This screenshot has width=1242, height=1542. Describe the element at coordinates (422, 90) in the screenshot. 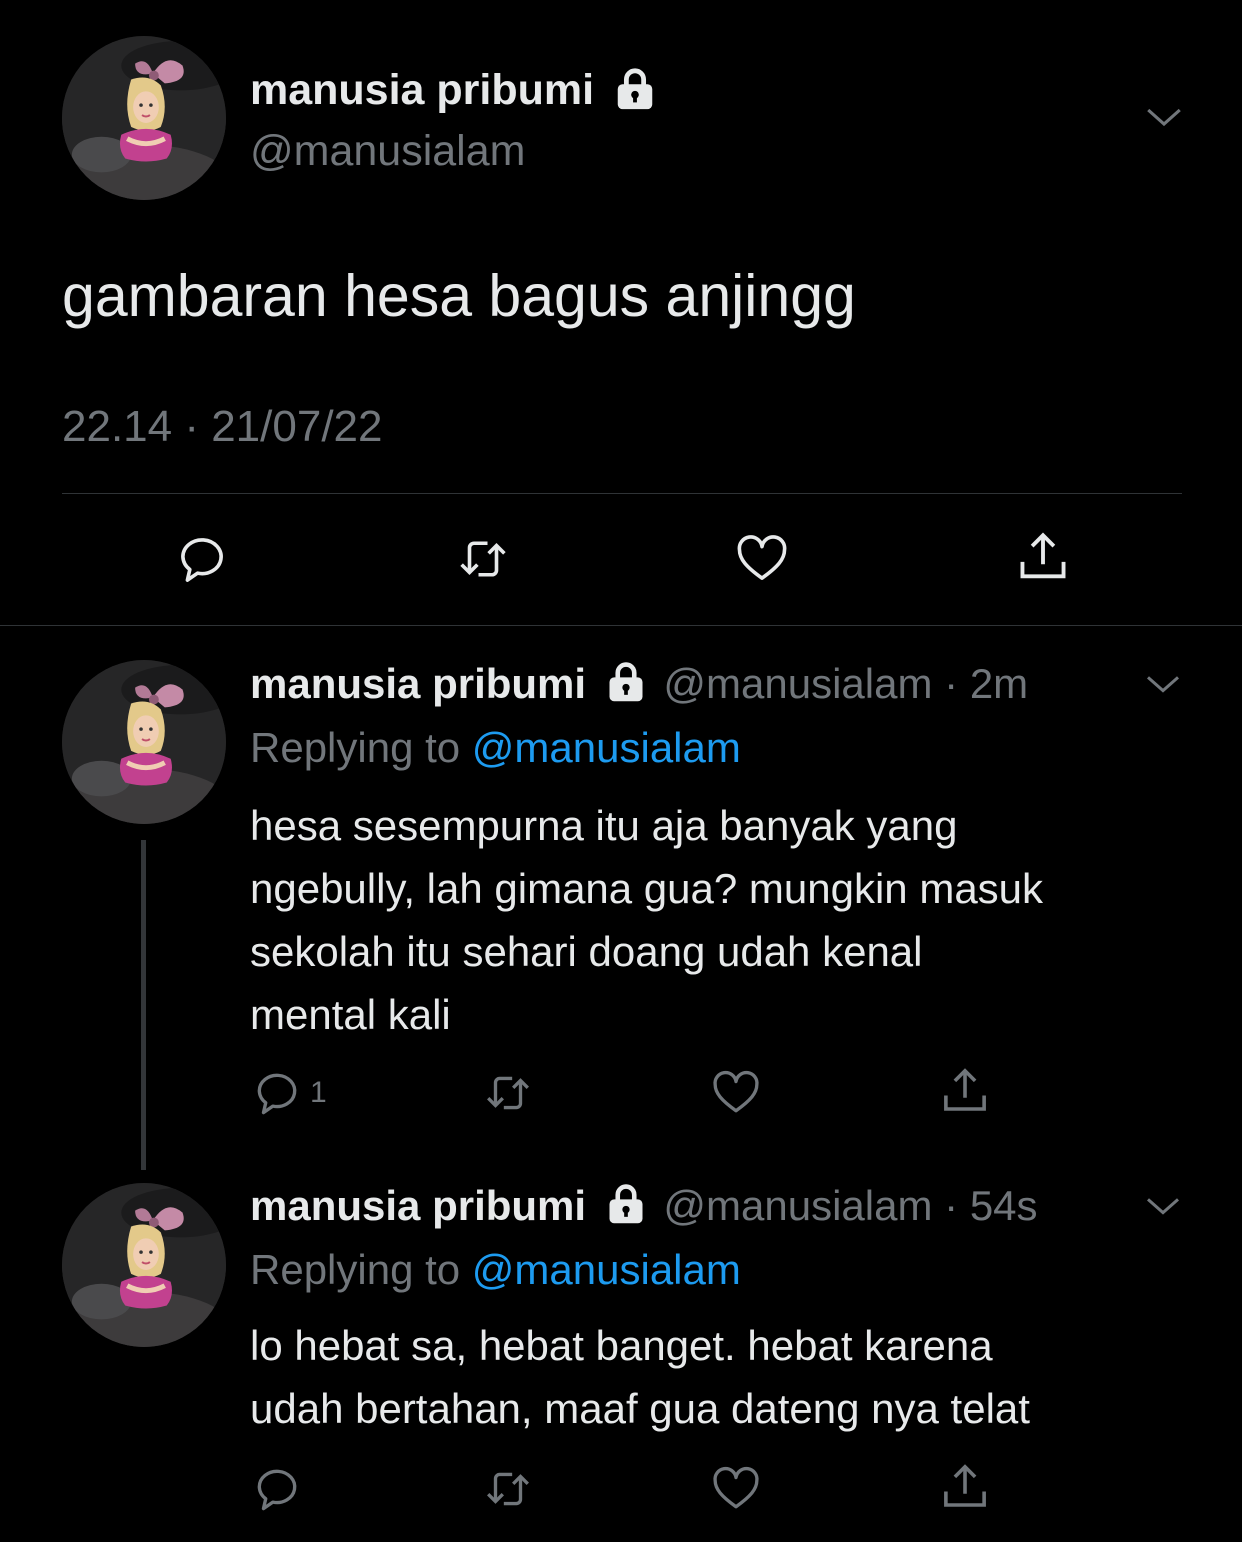

I see `display-name-text: manusia pribumi` at that location.